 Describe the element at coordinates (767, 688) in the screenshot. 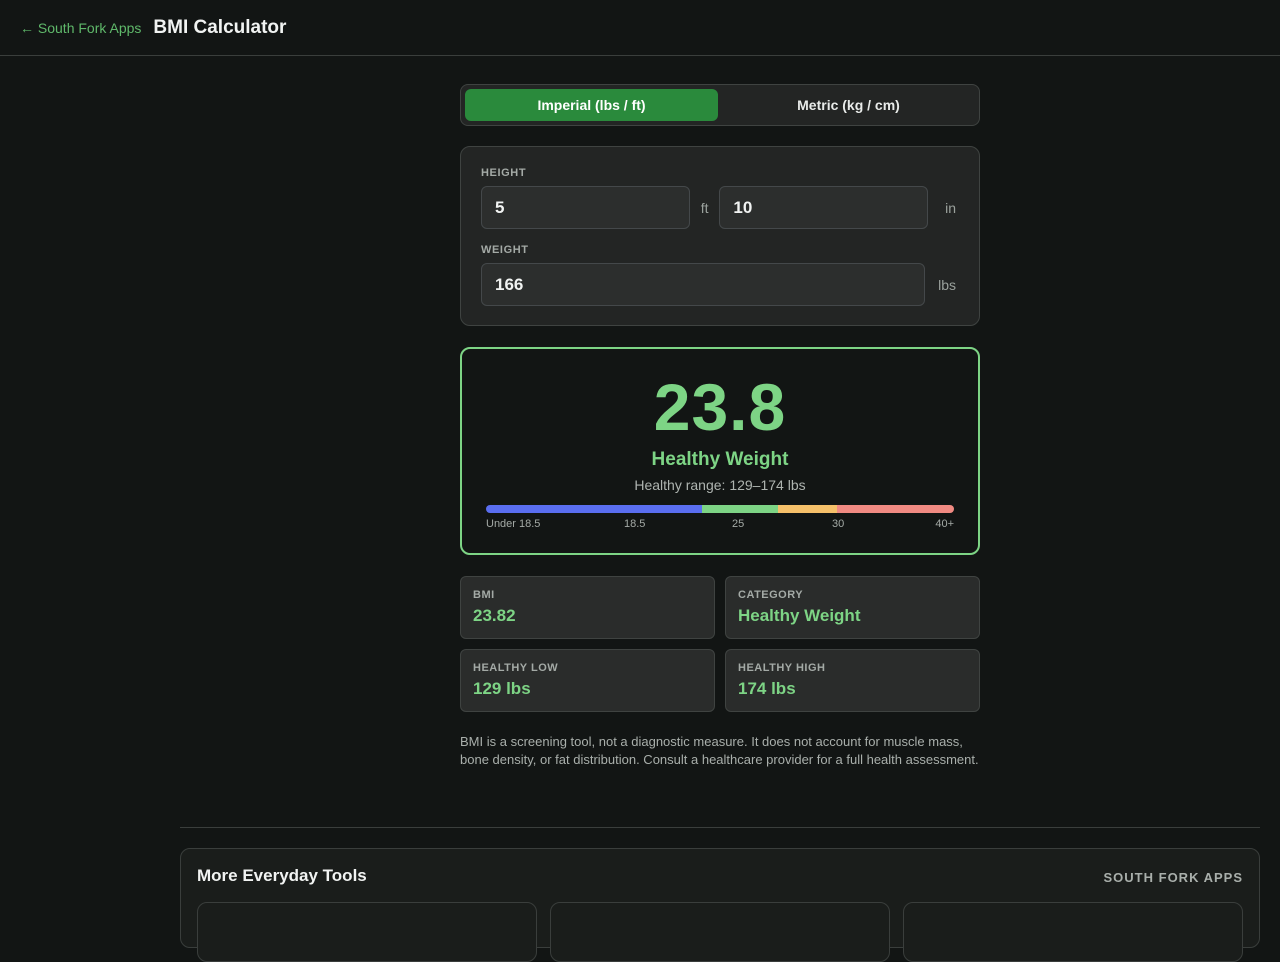

I see `stat-value: 174 lbs` at that location.